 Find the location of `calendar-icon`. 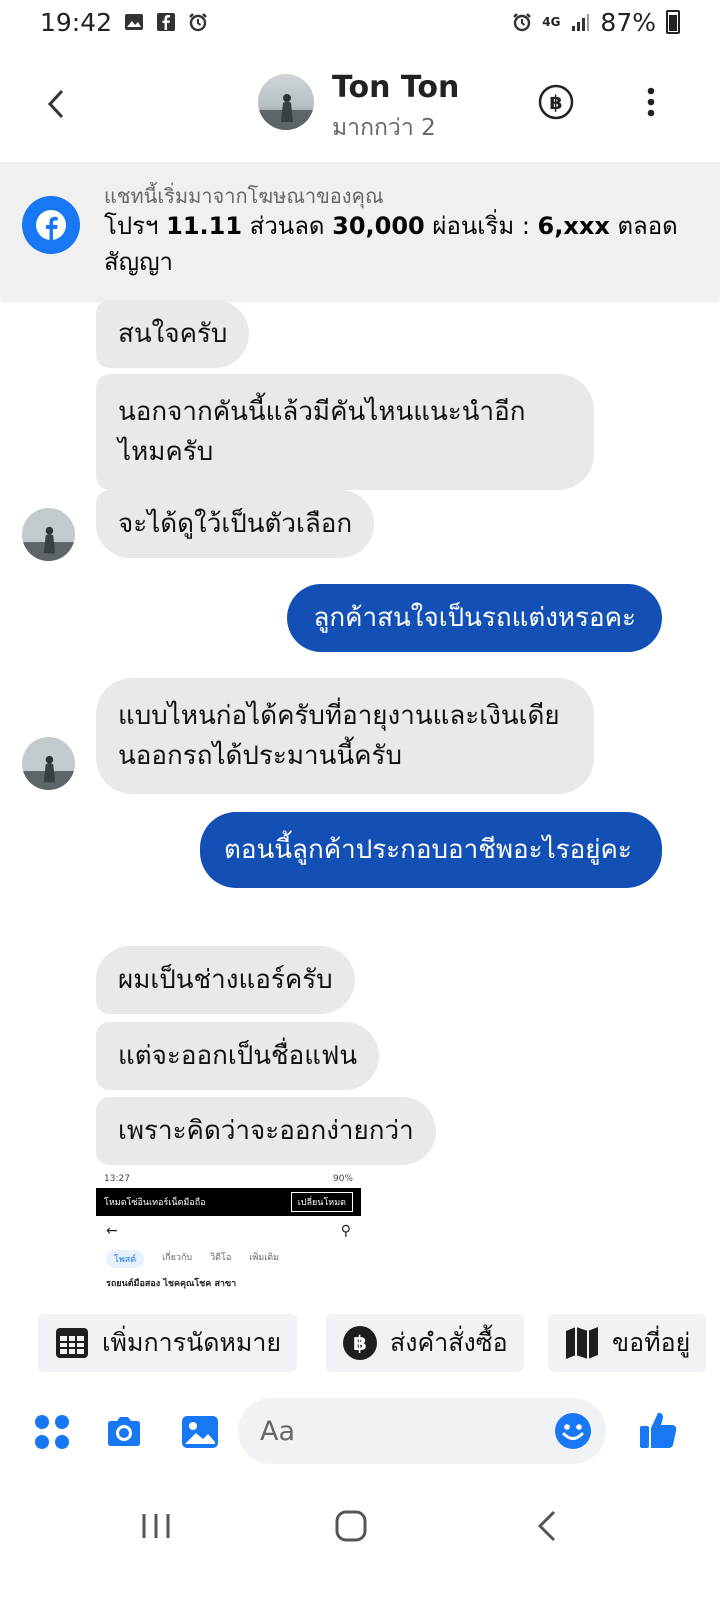

calendar-icon is located at coordinates (72, 1343).